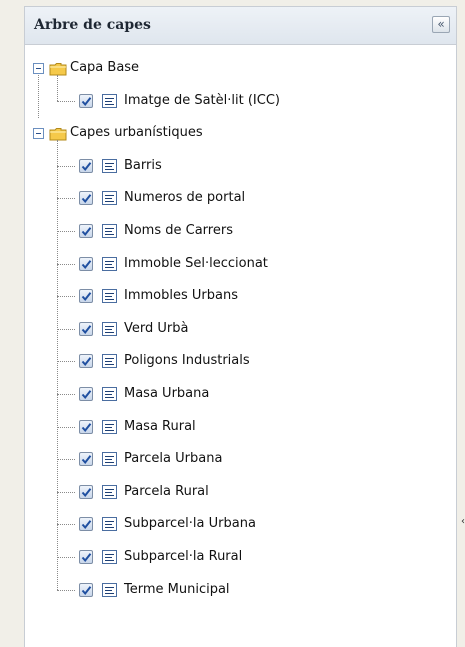  Describe the element at coordinates (181, 296) in the screenshot. I see `tree-layer-label: Immobles Urbans` at that location.